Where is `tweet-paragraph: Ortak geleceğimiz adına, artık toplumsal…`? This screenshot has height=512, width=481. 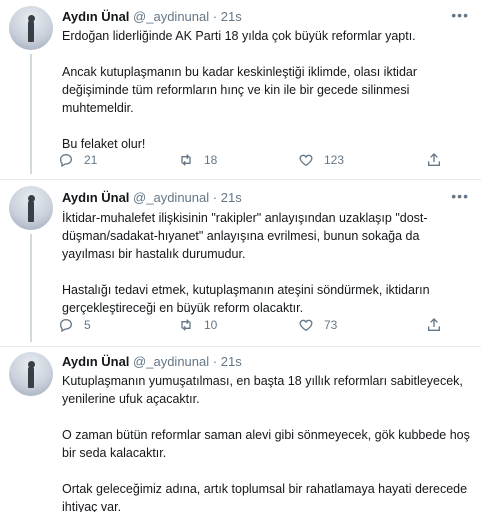 tweet-paragraph: Ortak geleceğimiz adına, artık toplumsal… is located at coordinates (265, 497).